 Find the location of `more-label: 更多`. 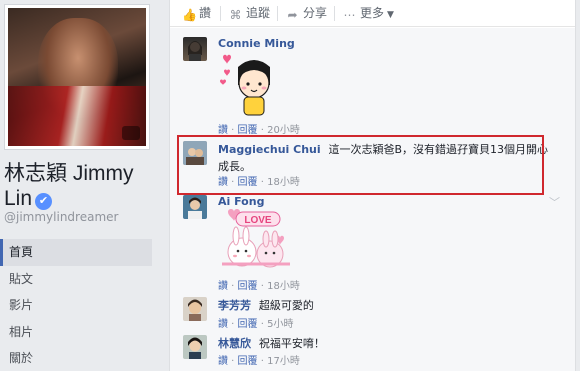

more-label: 更多 is located at coordinates (372, 13).